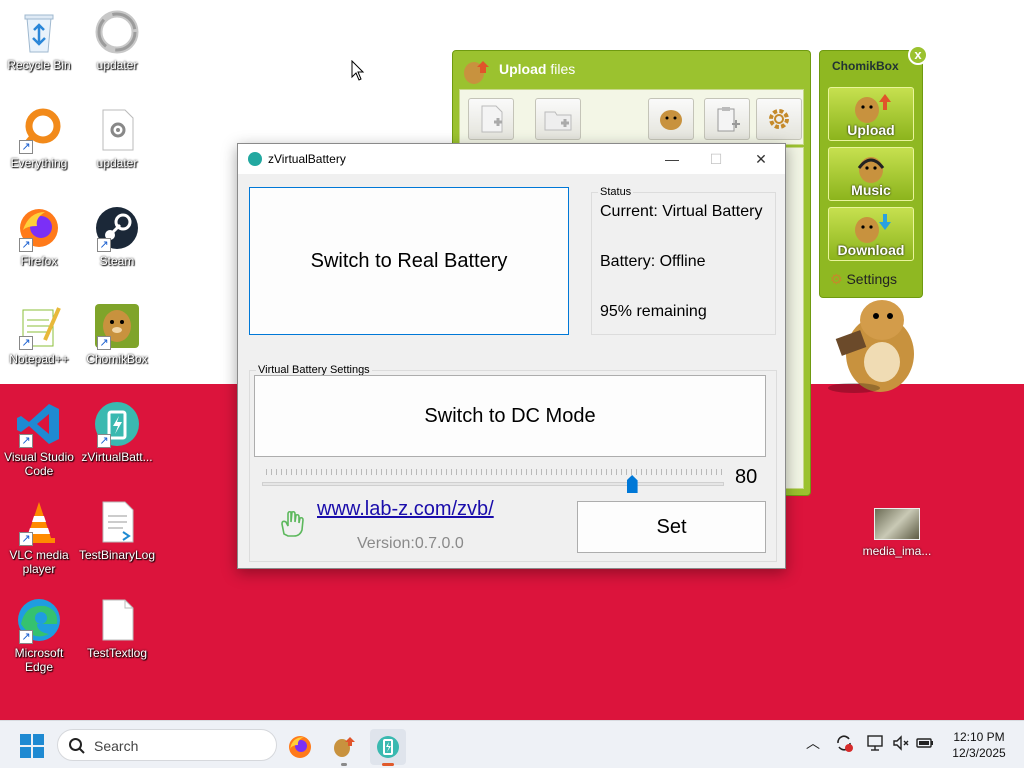 The image size is (1024, 768). I want to click on chomikbox-logo-icon, so click(476, 72).